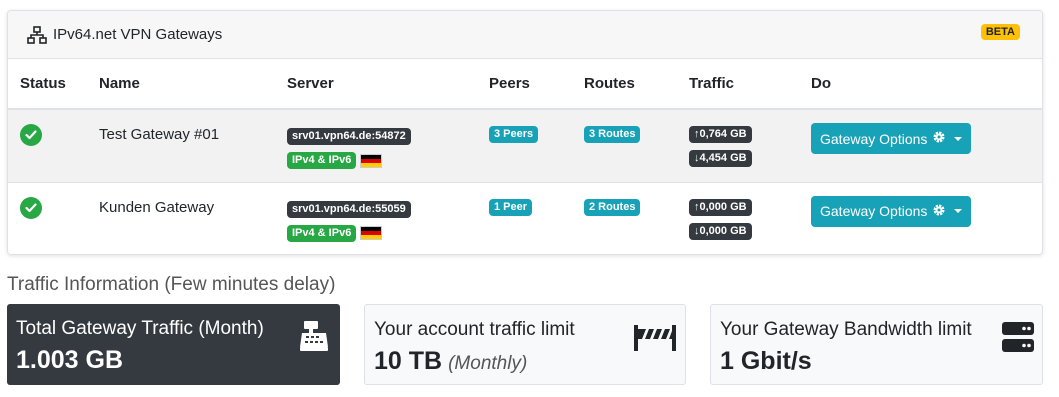 This screenshot has height=397, width=1059. I want to click on info-value-sub: (Monthly), so click(488, 363).